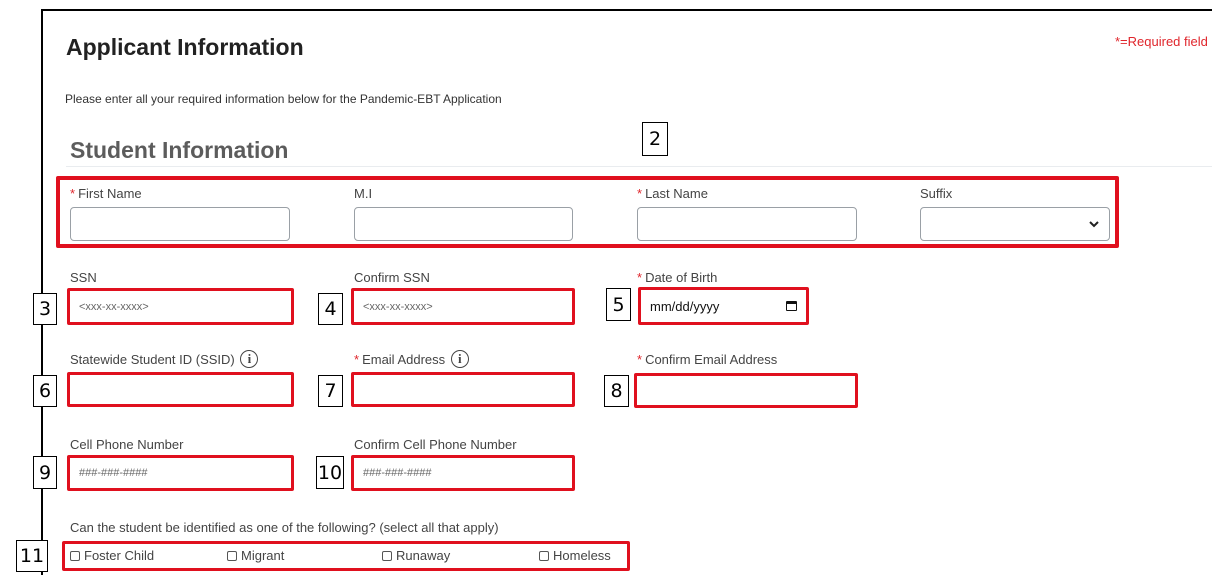 This screenshot has height=575, width=1212. I want to click on cell-phone-placeholder: ###-###-####, so click(113, 473).